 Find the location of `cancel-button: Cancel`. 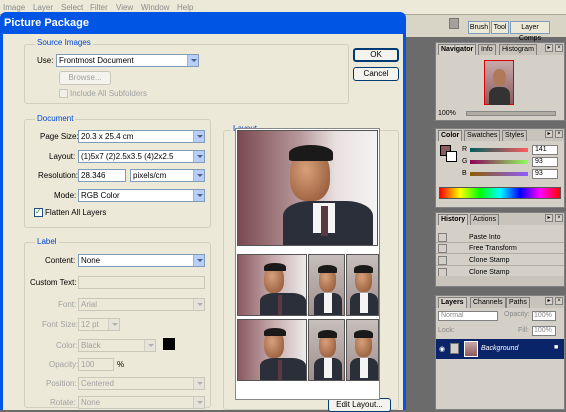

cancel-button: Cancel is located at coordinates (376, 74).